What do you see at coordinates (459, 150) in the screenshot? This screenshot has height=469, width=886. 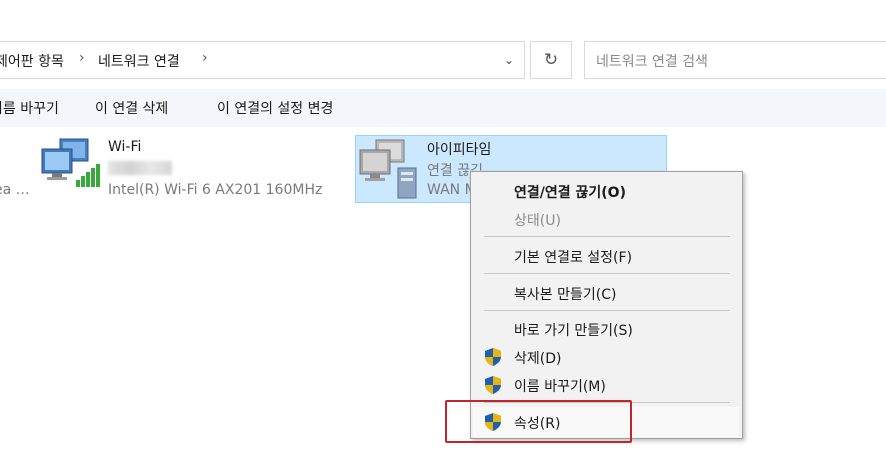 I see `wan-name: 아이피타임` at bounding box center [459, 150].